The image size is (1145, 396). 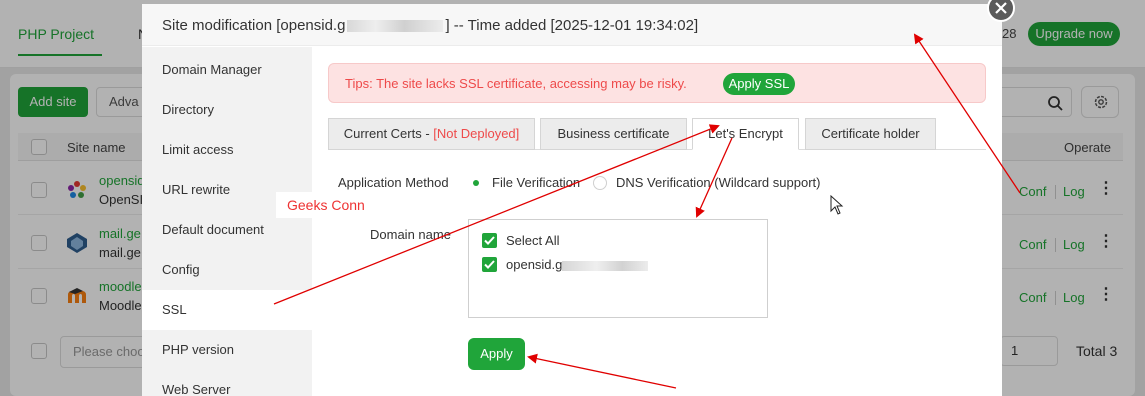 I want to click on sidebar-item-limit-access: Limit access, so click(x=227, y=150).